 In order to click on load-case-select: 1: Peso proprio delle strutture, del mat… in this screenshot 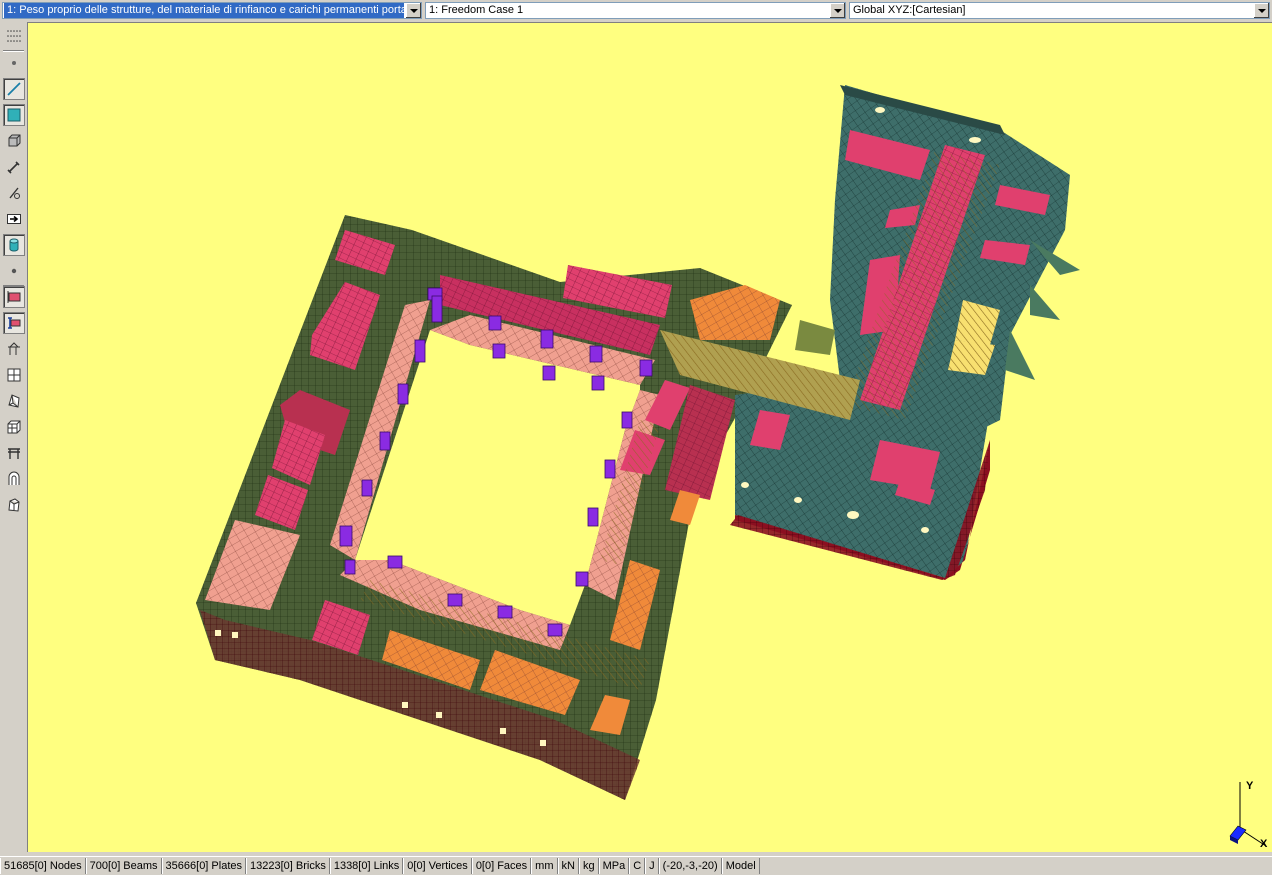, I will do `click(212, 10)`.